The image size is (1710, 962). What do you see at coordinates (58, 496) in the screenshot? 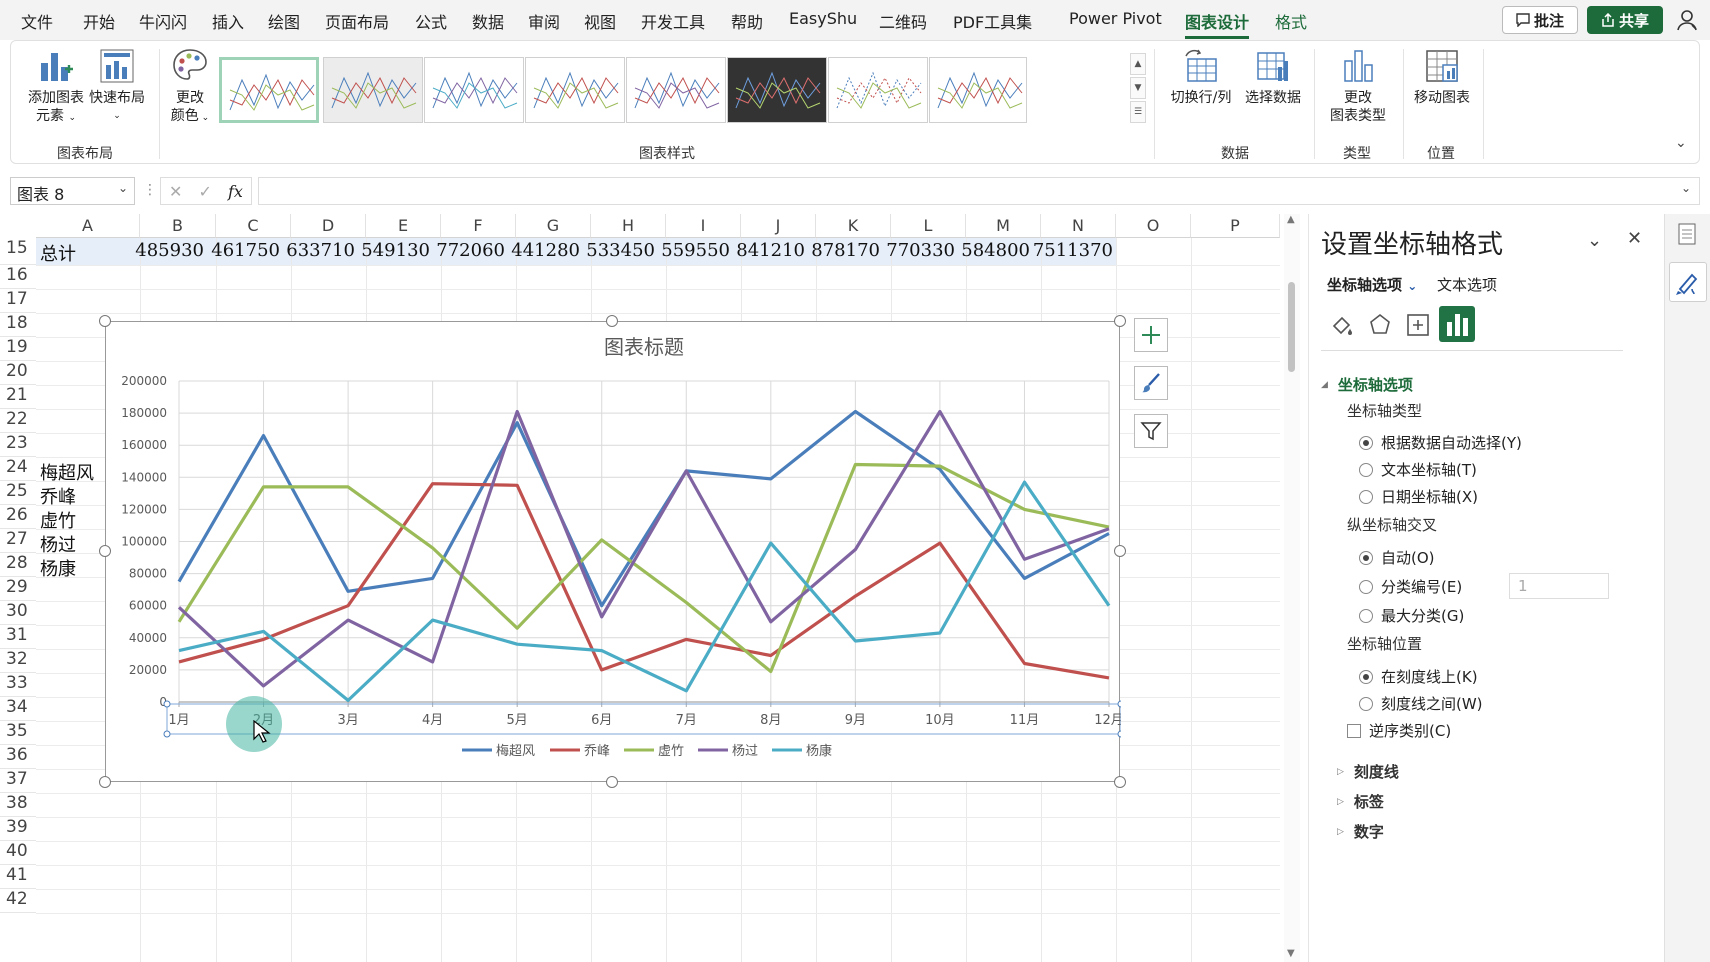
I see `cell-name: 乔峰` at bounding box center [58, 496].